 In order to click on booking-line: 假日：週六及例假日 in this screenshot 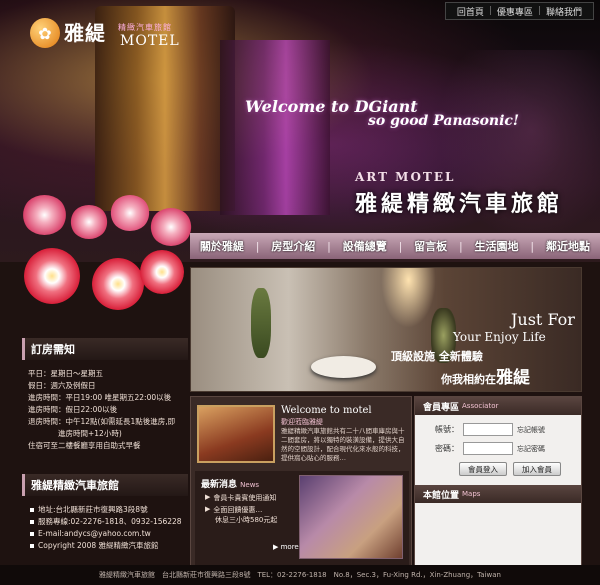, I will do `click(62, 385)`.